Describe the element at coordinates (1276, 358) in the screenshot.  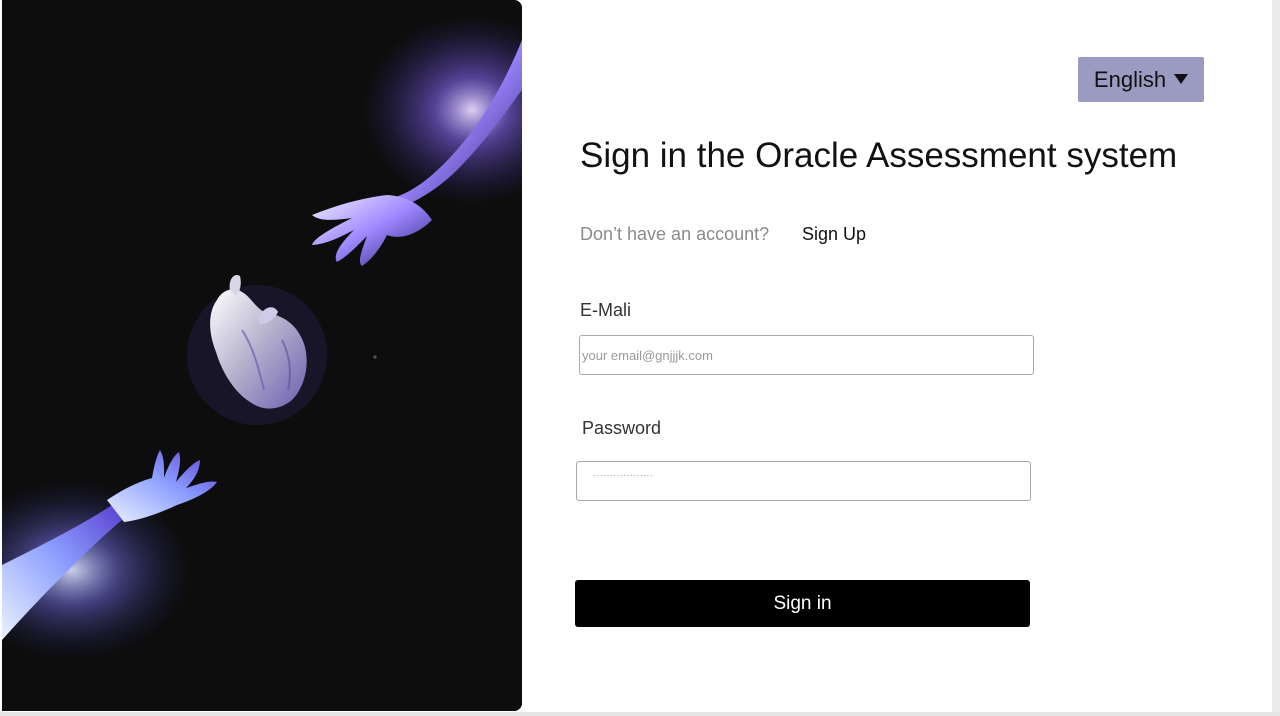
I see `scrollbar-track` at that location.